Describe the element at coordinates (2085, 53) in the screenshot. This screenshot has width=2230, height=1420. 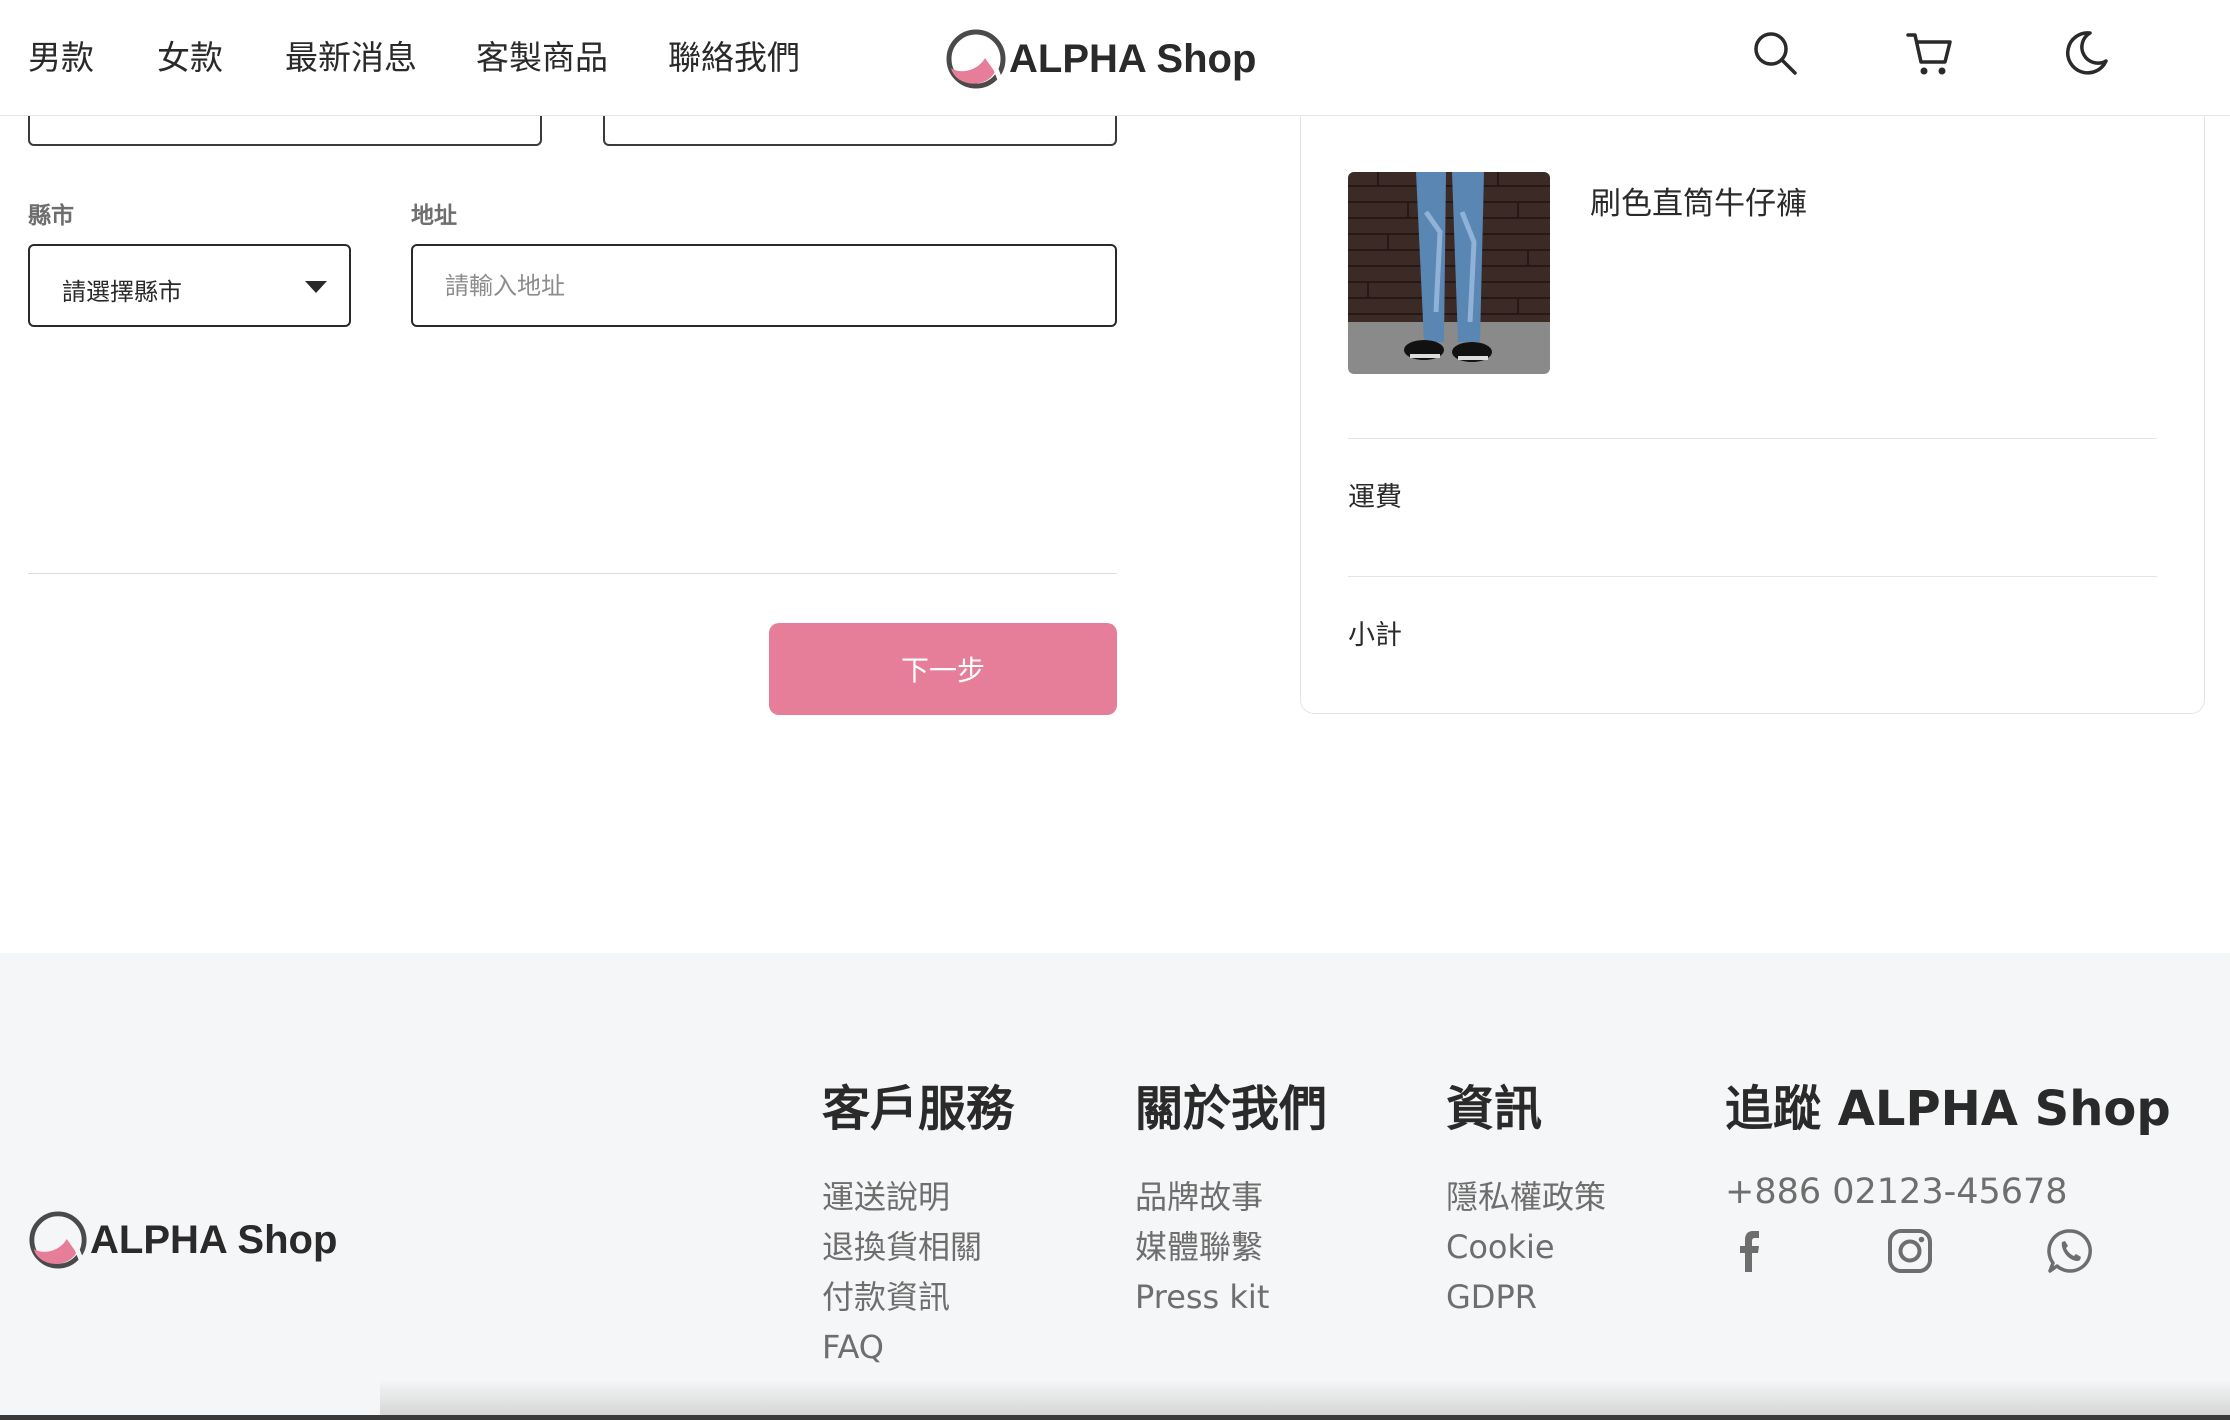
I see `moon-icon` at that location.